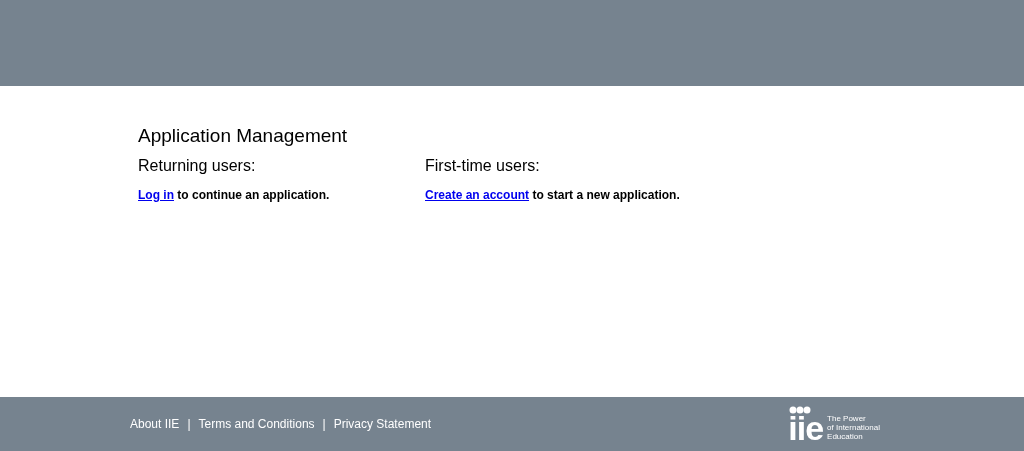 The height and width of the screenshot is (451, 1024). Describe the element at coordinates (806, 428) in the screenshot. I see `logo-mark: iie` at that location.